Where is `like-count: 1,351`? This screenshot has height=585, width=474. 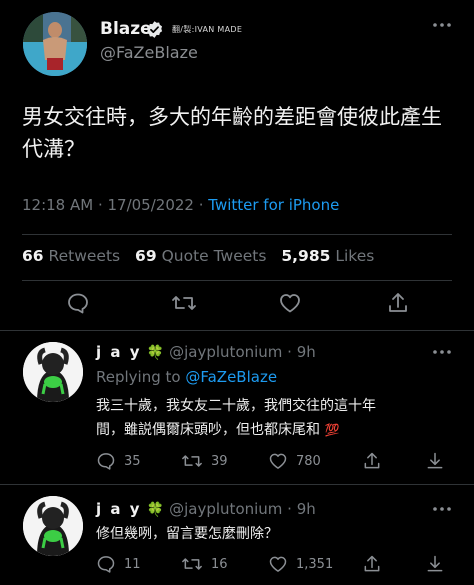 like-count: 1,351 is located at coordinates (315, 564).